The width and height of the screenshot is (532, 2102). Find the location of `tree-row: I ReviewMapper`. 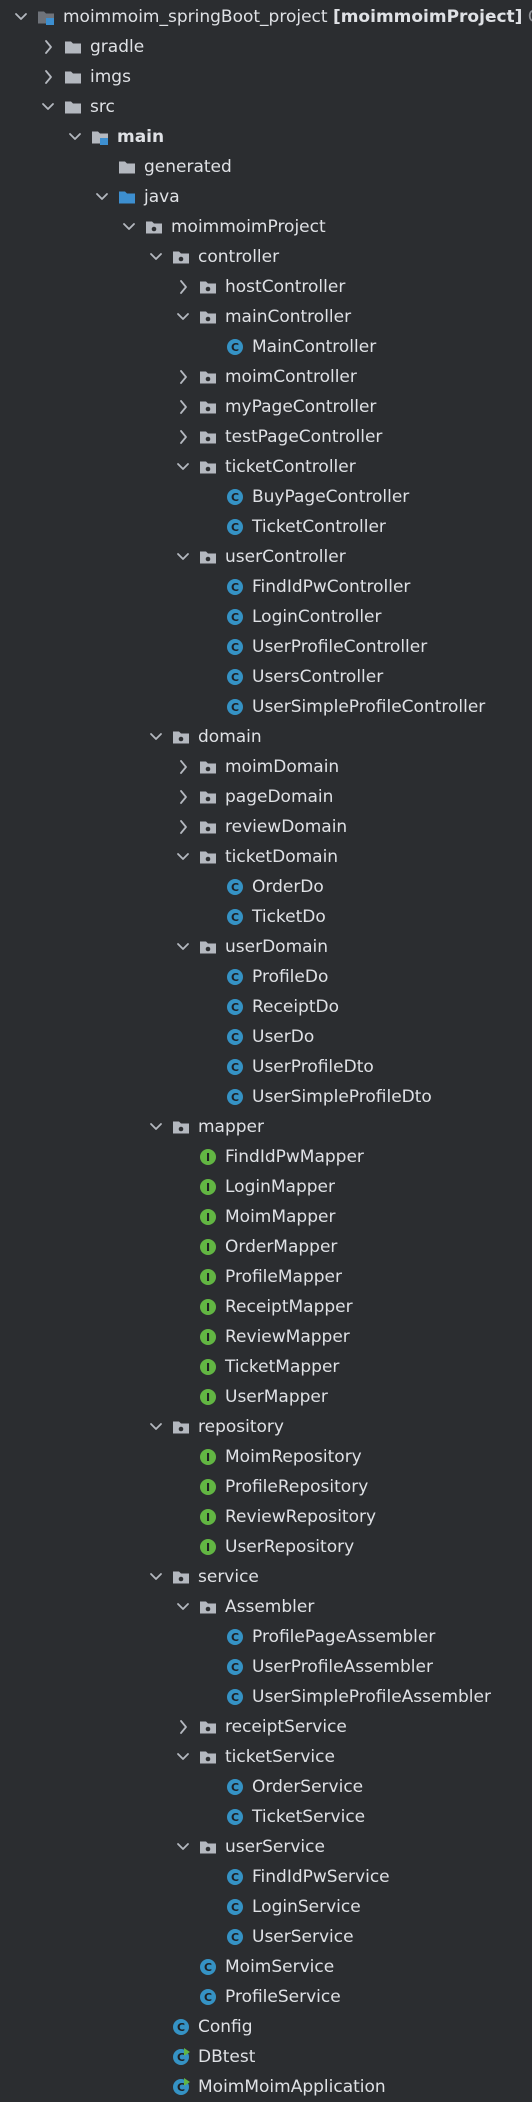

tree-row: I ReviewMapper is located at coordinates (266, 1337).